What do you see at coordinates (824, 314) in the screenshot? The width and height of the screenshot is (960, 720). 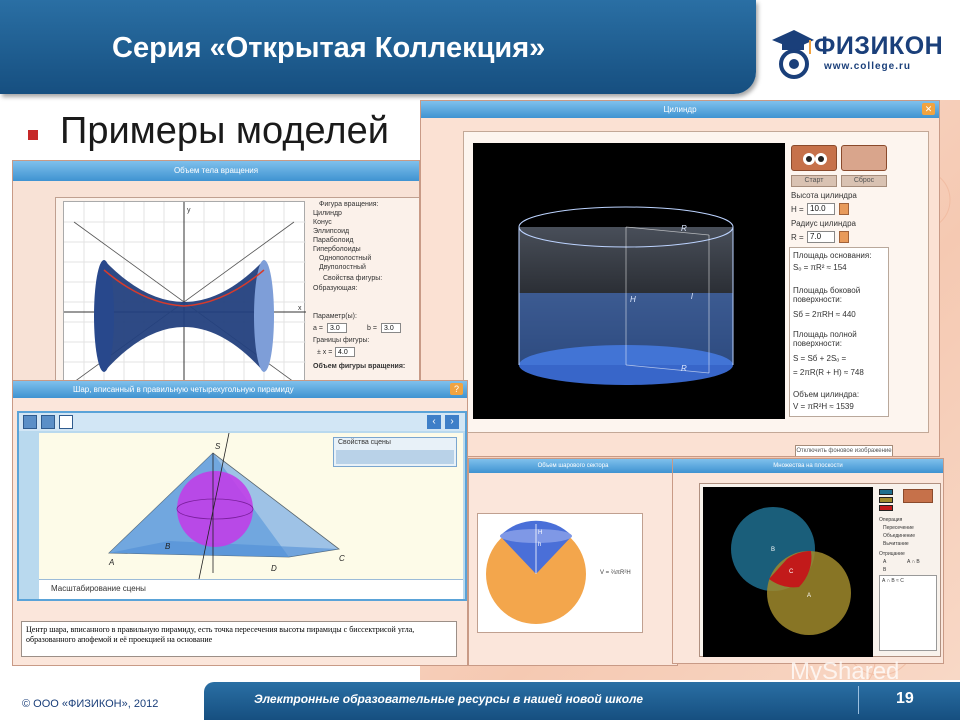 I see `side-area-formula: Sб = 2πRH ≈ 440` at bounding box center [824, 314].